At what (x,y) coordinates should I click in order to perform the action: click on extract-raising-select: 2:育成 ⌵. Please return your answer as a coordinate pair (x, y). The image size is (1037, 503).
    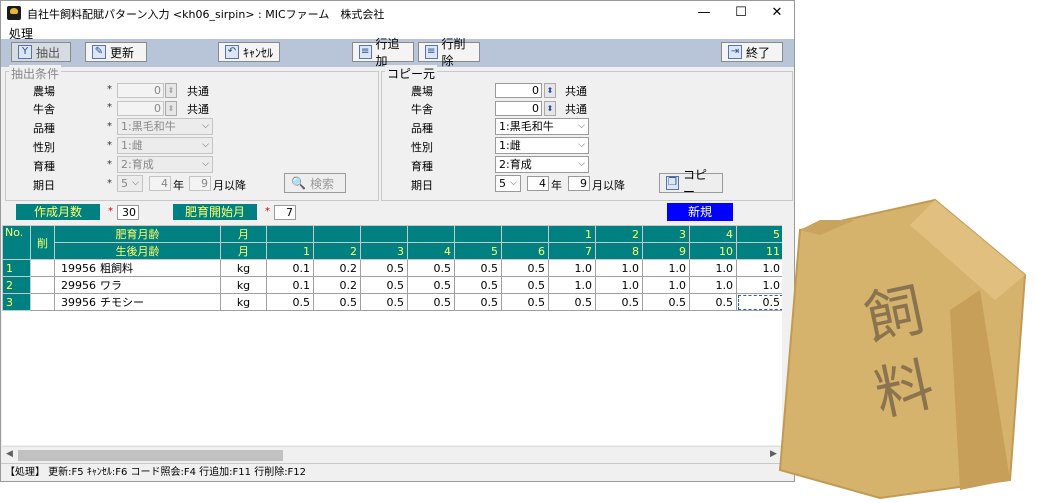
    Looking at the image, I should click on (165, 164).